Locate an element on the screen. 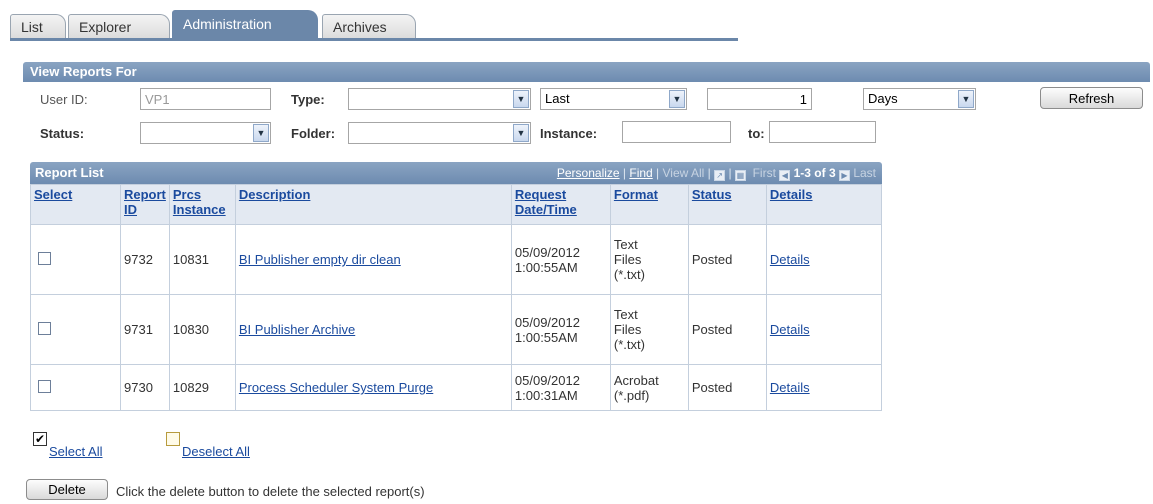 This screenshot has width=1153, height=504. status-select: ▼ is located at coordinates (205, 133).